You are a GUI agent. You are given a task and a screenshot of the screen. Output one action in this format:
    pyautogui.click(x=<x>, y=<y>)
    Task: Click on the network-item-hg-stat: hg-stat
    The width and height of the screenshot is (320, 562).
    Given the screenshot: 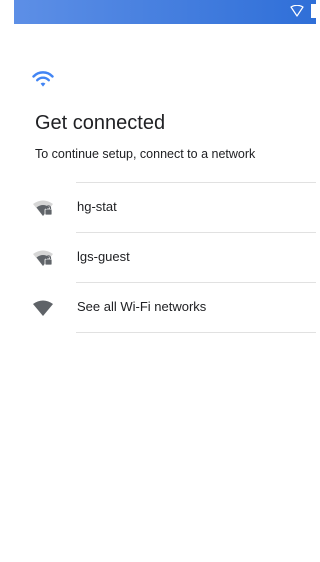 What is the action you would take?
    pyautogui.click(x=165, y=207)
    